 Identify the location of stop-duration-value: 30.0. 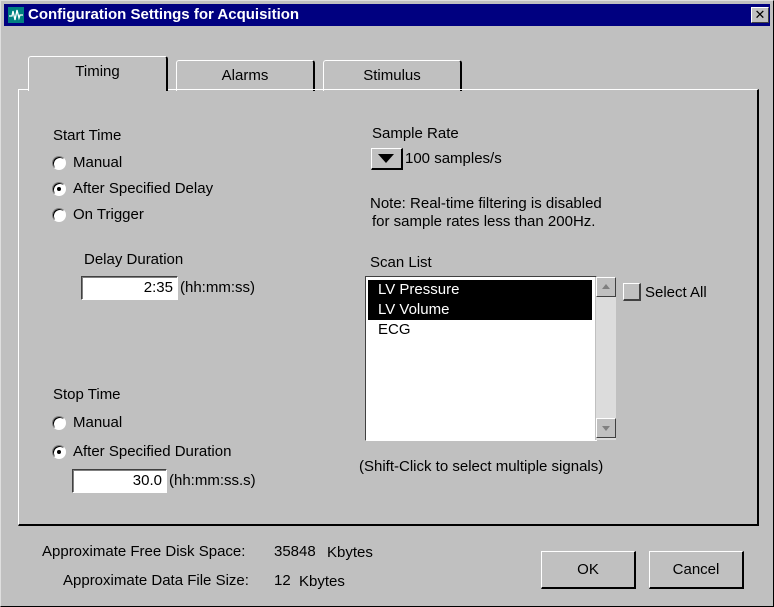
(147, 480).